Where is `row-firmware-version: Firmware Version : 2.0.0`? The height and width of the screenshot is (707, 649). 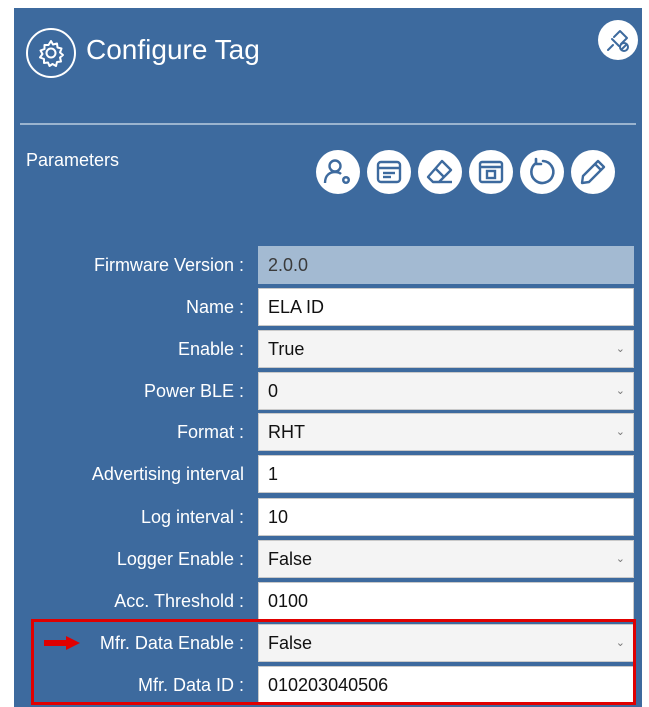 row-firmware-version: Firmware Version : 2.0.0 is located at coordinates (328, 265).